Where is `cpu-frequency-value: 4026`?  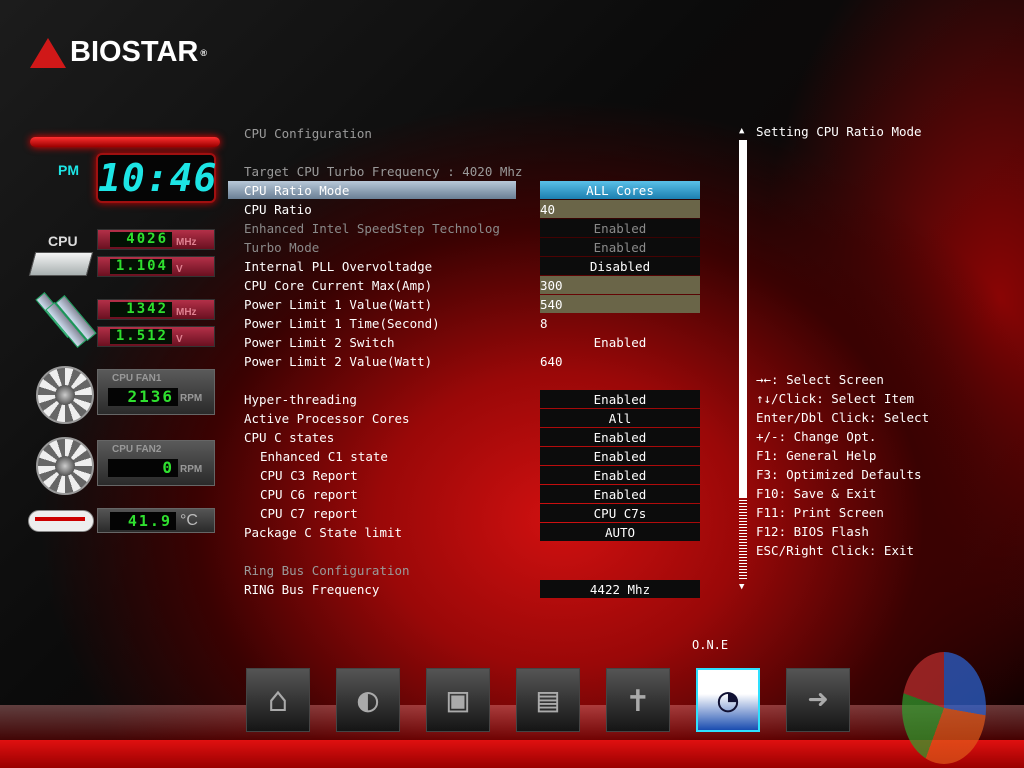 cpu-frequency-value: 4026 is located at coordinates (141, 239).